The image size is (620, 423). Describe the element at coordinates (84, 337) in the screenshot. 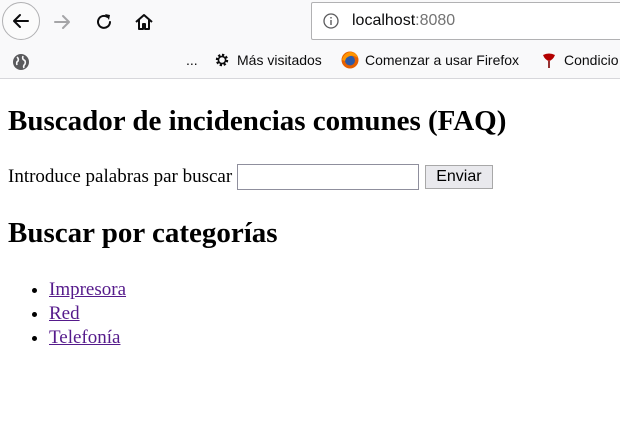

I see `category-link-telefonia: Telefonía` at that location.